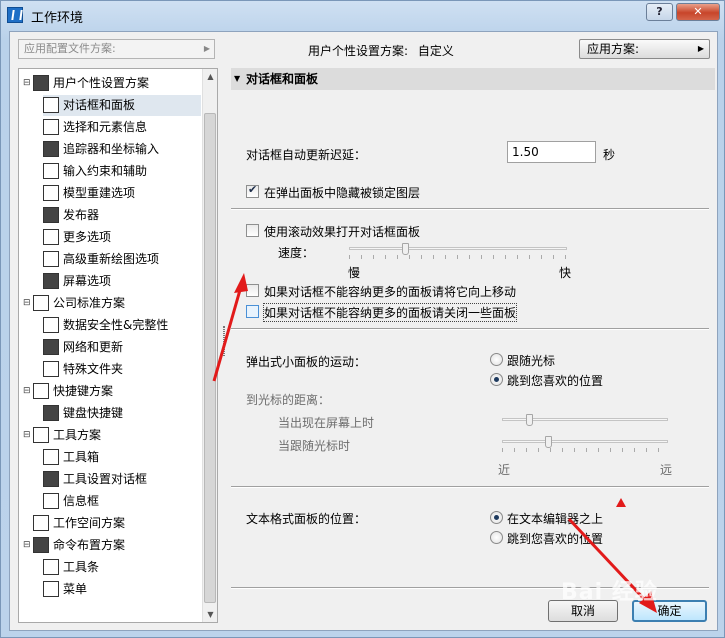 Image resolution: width=725 pixels, height=638 pixels. Describe the element at coordinates (101, 83) in the screenshot. I see `tree-item-label: 用户个性设置方案` at that location.